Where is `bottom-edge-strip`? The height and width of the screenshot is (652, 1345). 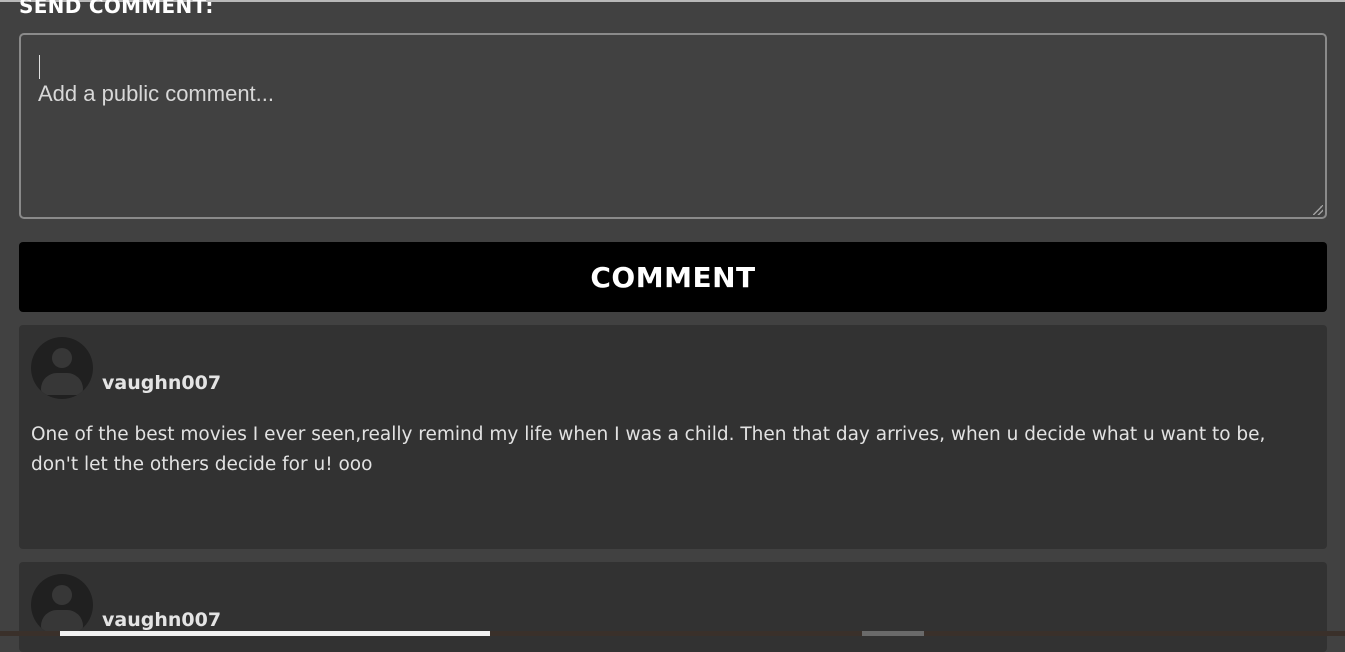 bottom-edge-strip is located at coordinates (672, 633).